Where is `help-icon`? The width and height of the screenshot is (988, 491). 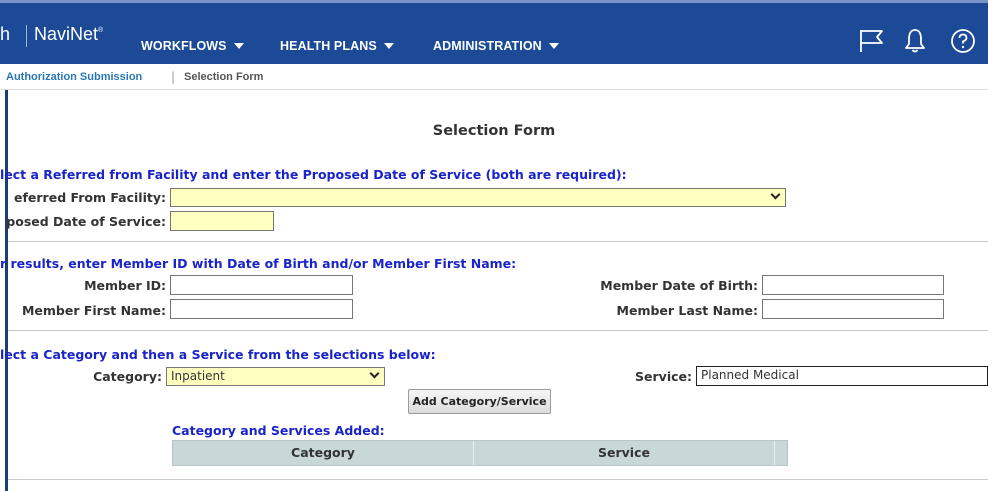
help-icon is located at coordinates (963, 41).